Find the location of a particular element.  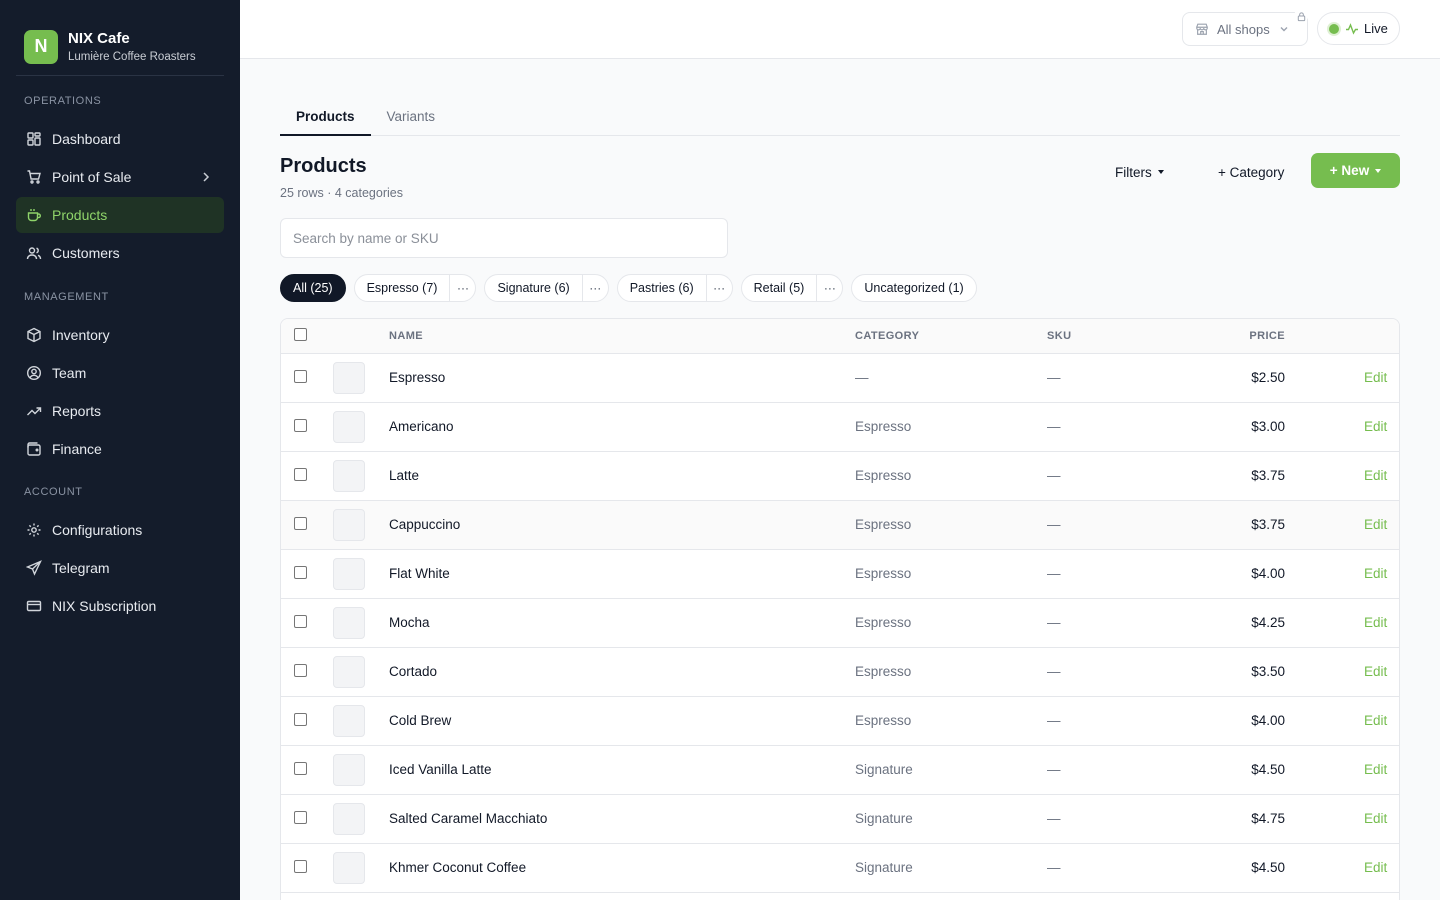

column-header-category: CATEGORY is located at coordinates (887, 336).